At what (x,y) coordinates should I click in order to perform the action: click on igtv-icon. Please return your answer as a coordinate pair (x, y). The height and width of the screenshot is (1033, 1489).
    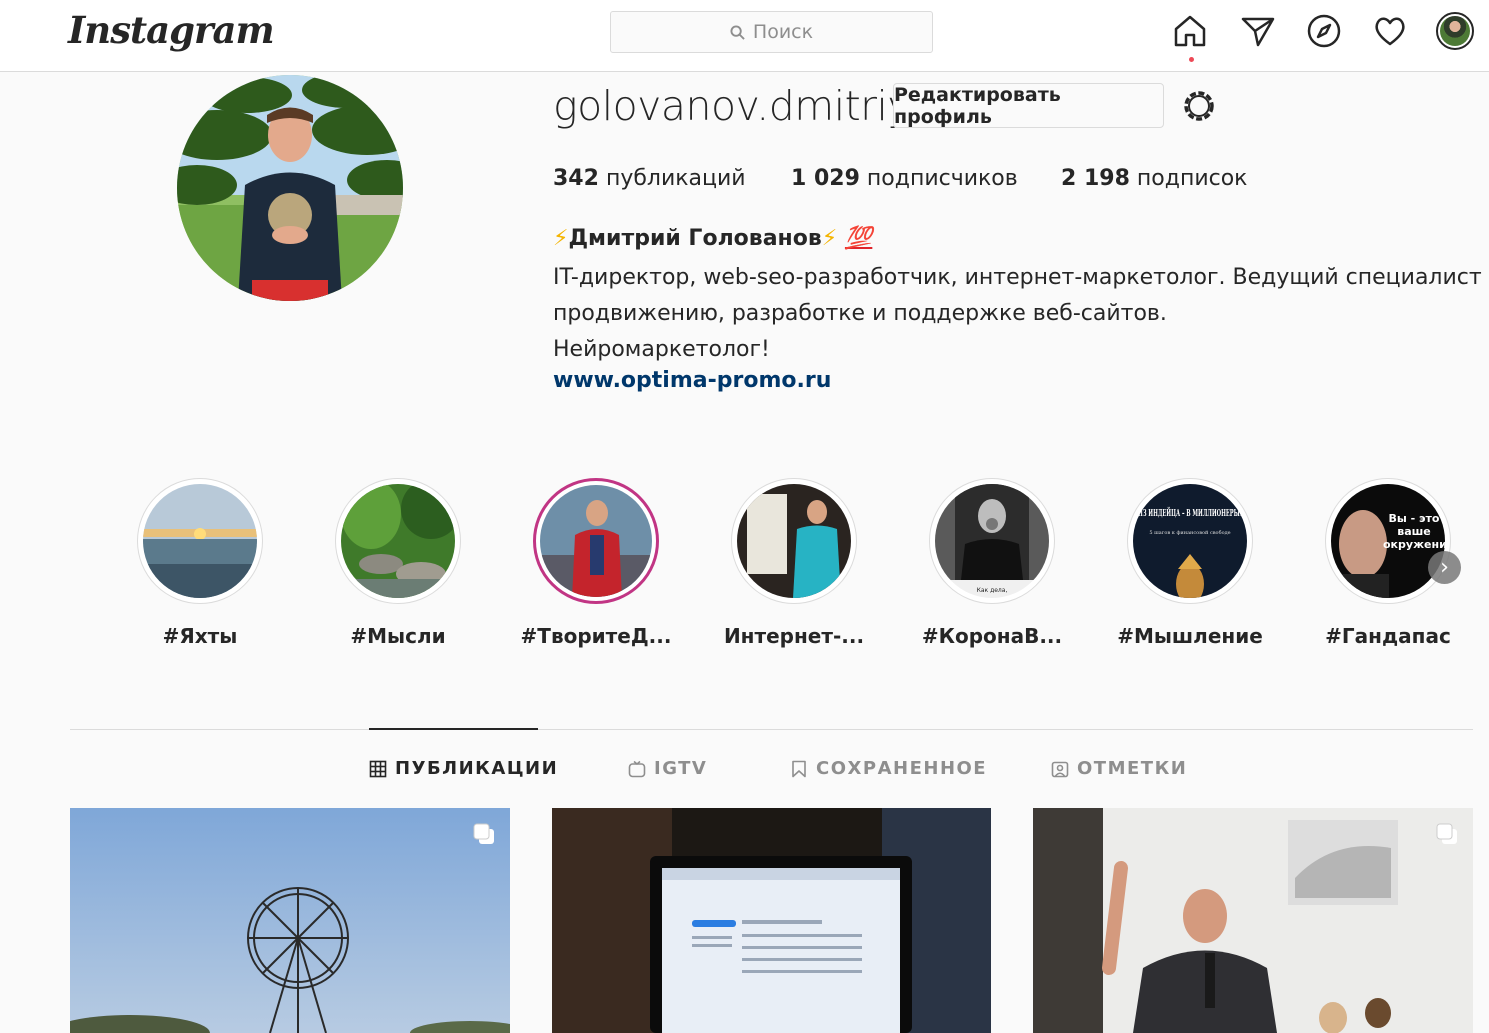
    Looking at the image, I should click on (637, 768).